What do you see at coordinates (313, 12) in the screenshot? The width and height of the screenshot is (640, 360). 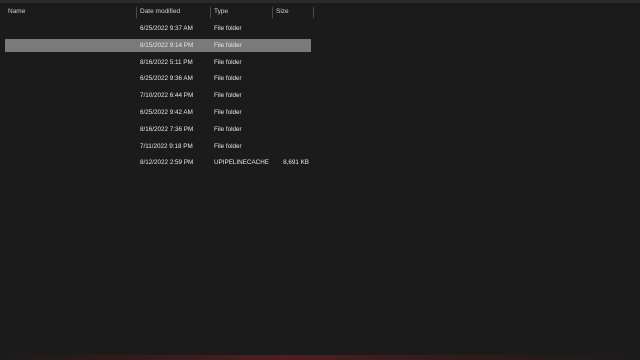 I see `column-divider` at bounding box center [313, 12].